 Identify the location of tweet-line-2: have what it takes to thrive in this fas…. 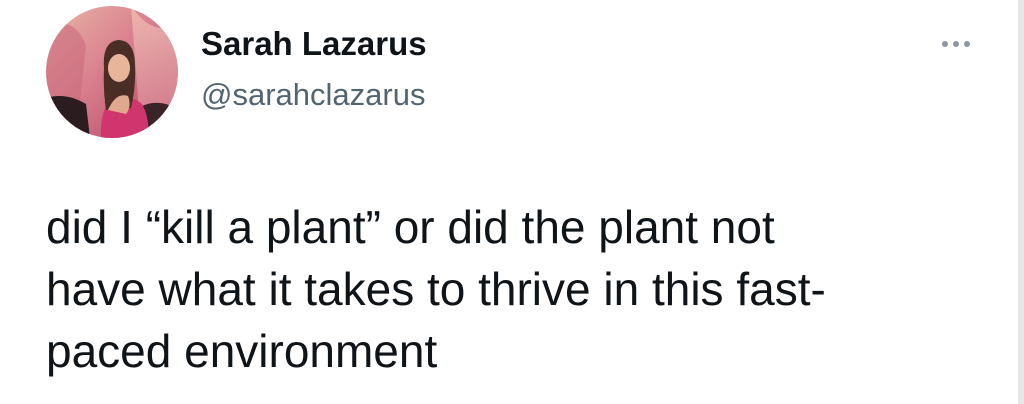
(436, 289).